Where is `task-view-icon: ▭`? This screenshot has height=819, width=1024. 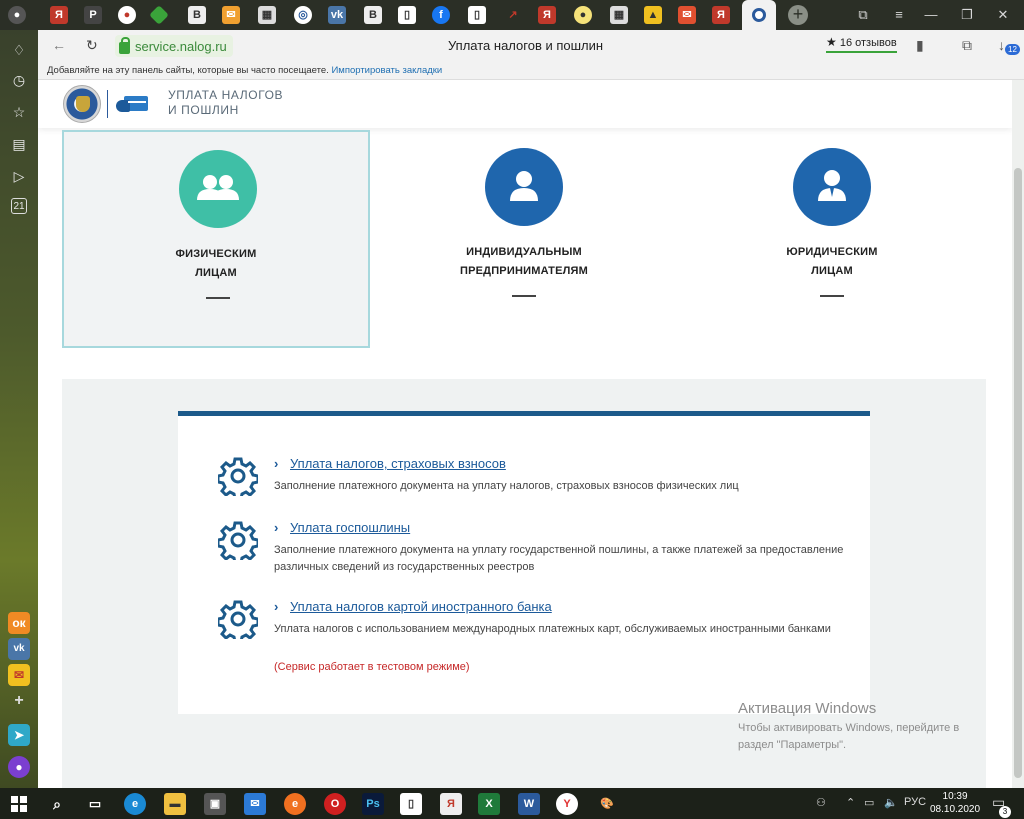
task-view-icon: ▭ is located at coordinates (95, 804).